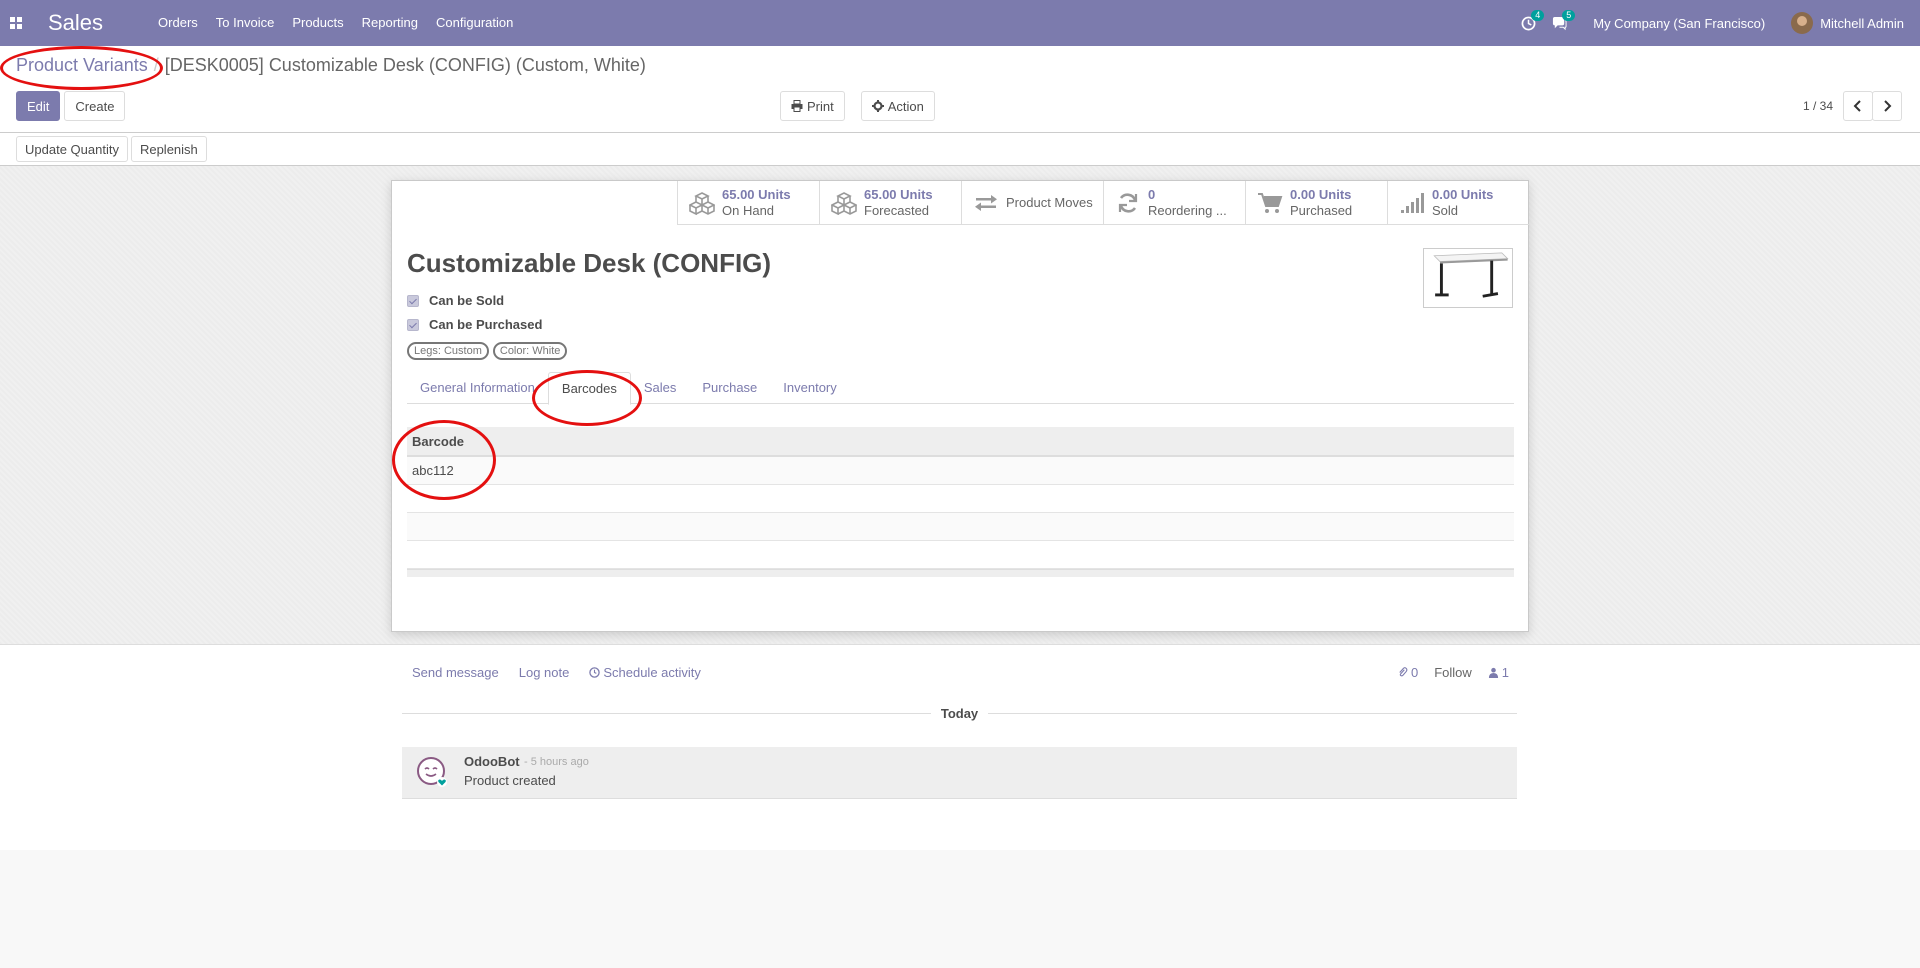 The image size is (1920, 968). I want to click on sold-button: 0.00 Units Sold, so click(1458, 203).